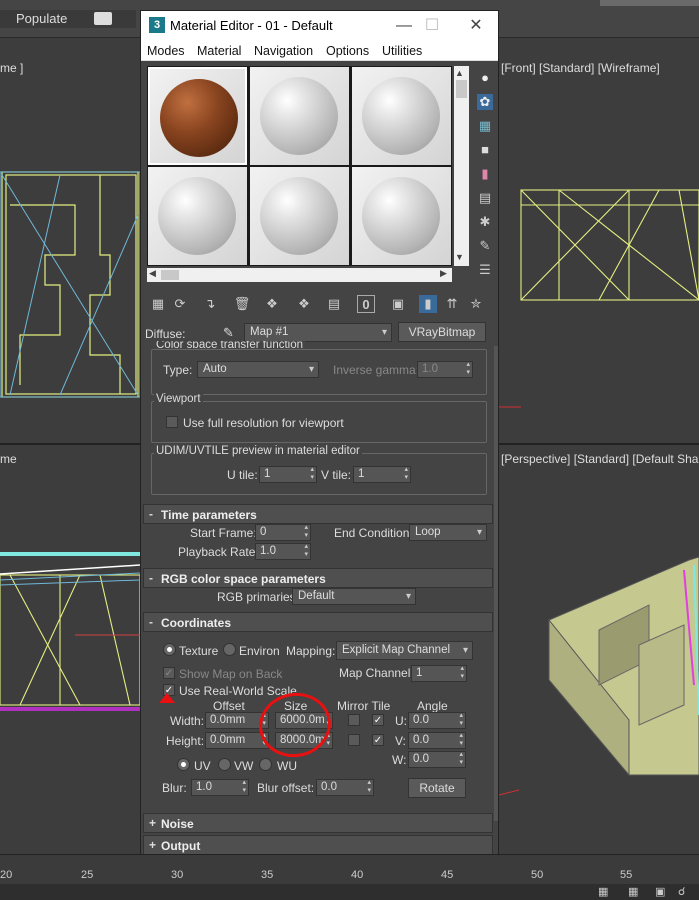  I want to click on blur-offset-spinner: 0.0, so click(345, 787).